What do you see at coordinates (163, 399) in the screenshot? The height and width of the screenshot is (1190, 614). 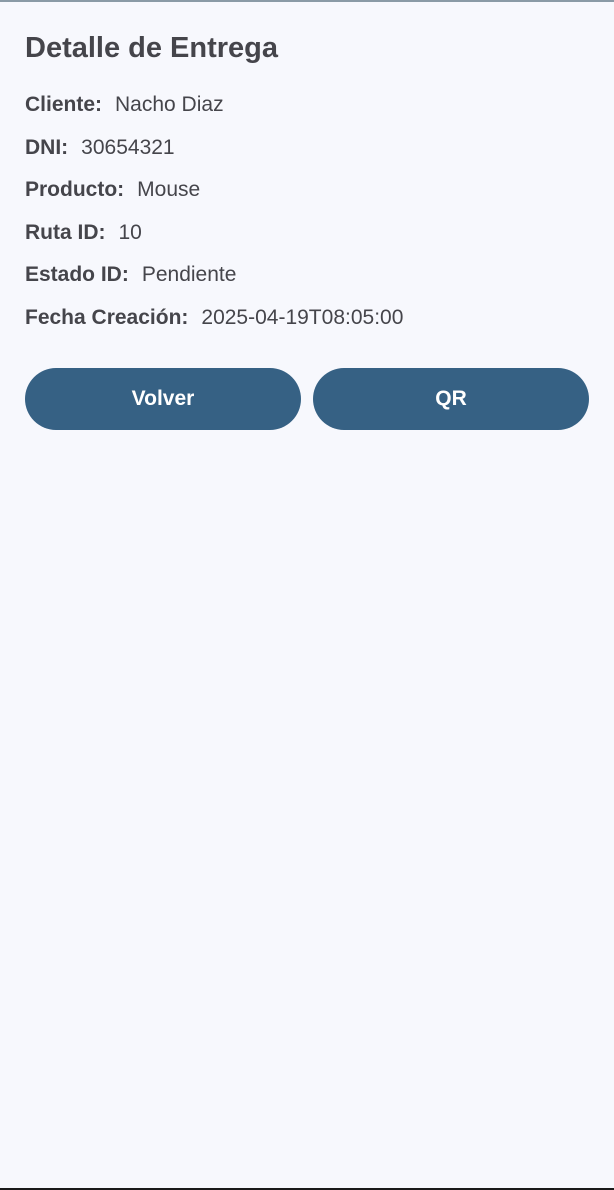 I see `back-button: Volver` at bounding box center [163, 399].